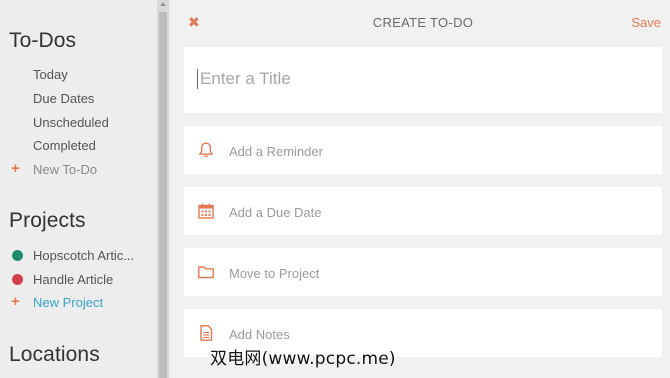 The height and width of the screenshot is (378, 670). I want to click on title-card, so click(423, 80).